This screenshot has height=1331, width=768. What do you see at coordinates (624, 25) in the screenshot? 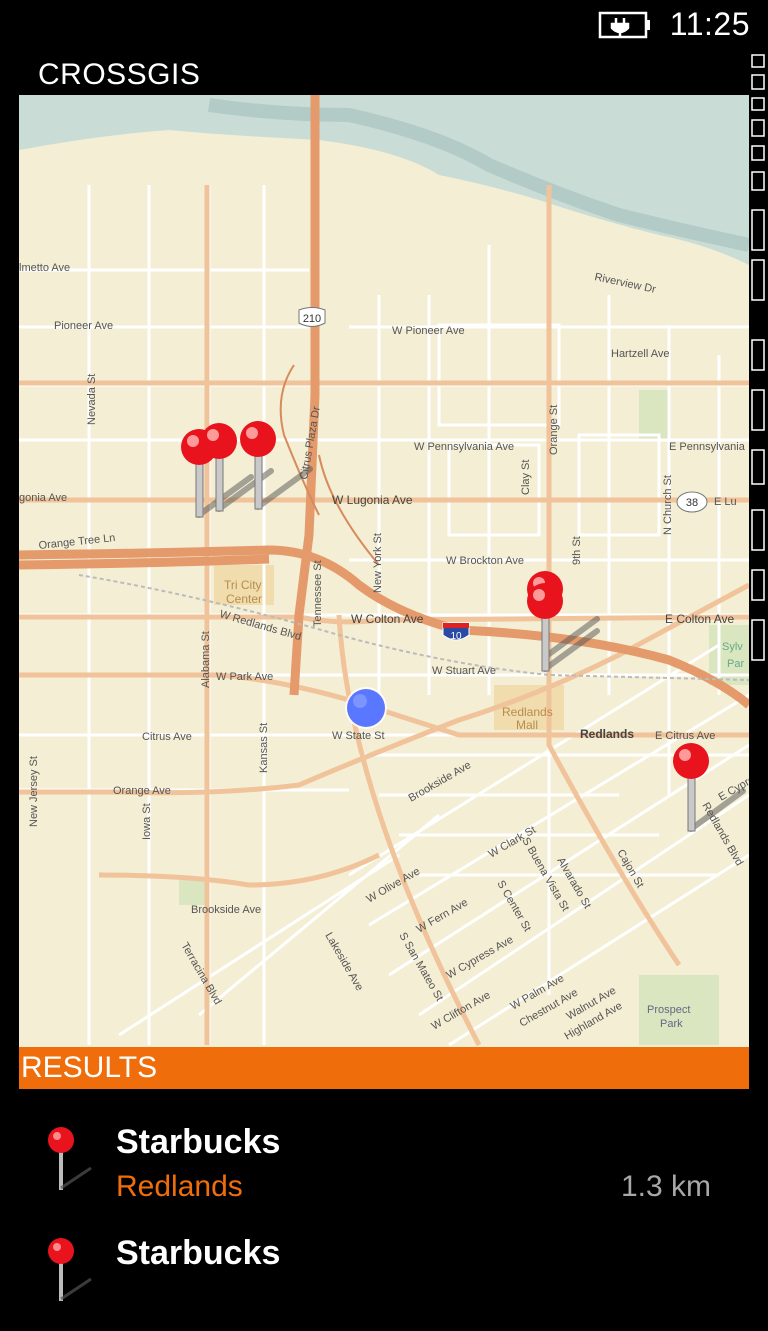
I see `battery-charging-icon` at bounding box center [624, 25].